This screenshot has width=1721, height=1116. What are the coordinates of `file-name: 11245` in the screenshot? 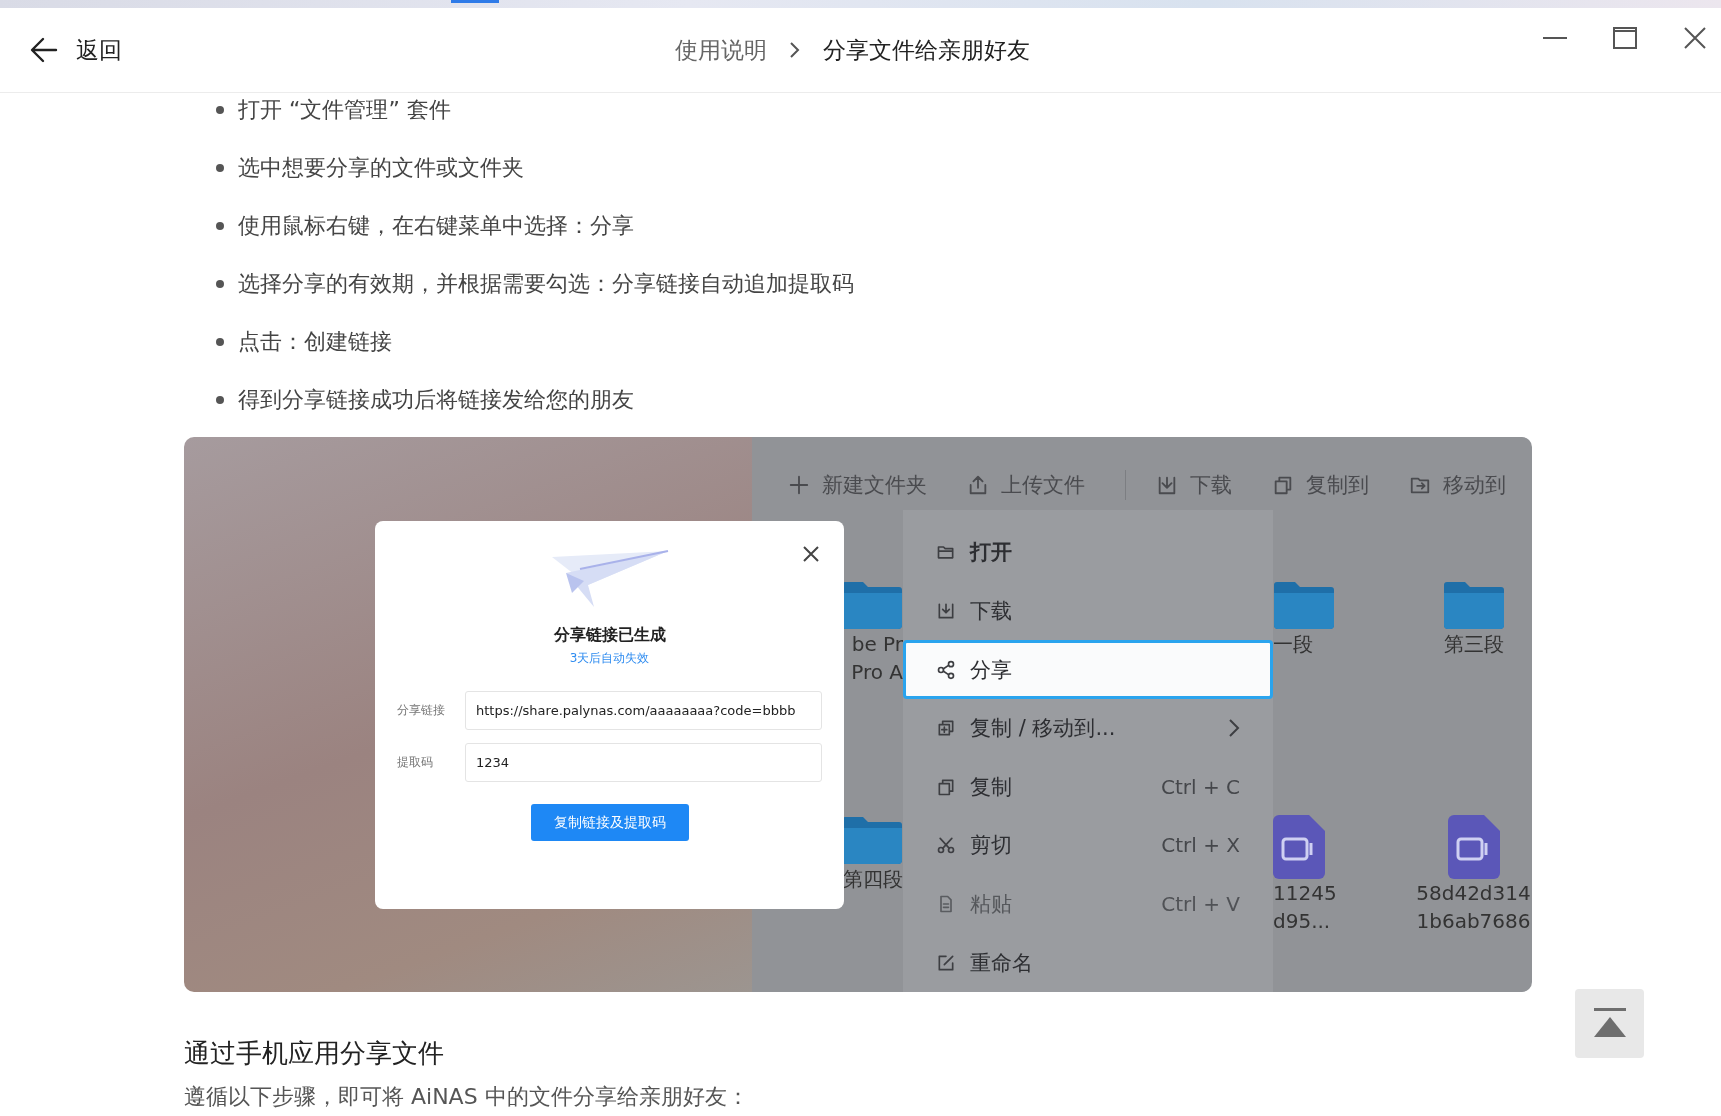 It's located at (1304, 893).